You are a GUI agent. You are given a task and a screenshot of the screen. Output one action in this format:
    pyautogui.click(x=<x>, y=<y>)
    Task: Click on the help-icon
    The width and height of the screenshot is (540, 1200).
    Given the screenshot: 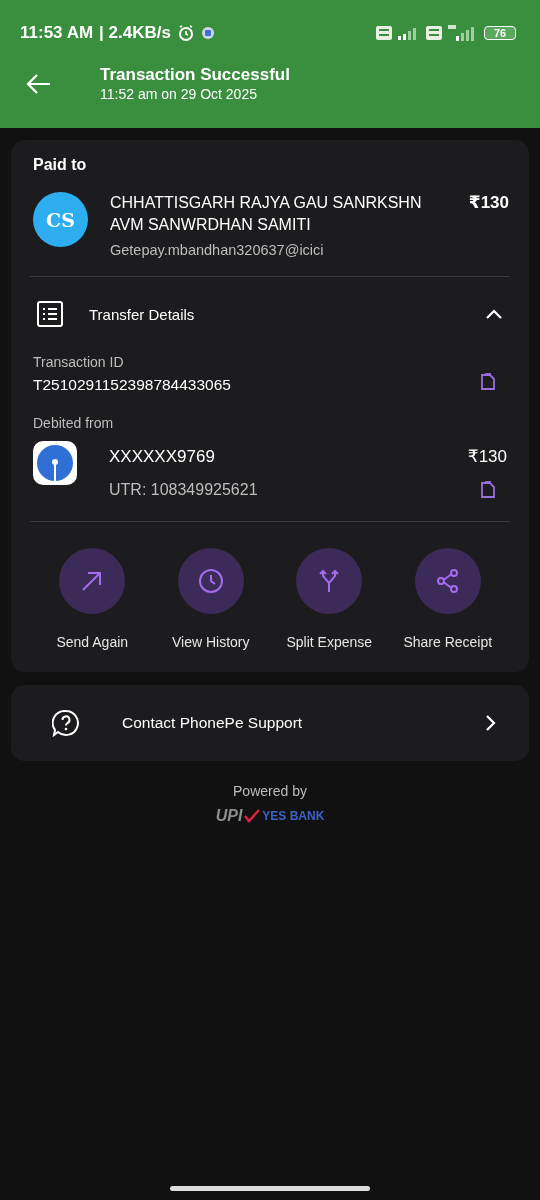 What is the action you would take?
    pyautogui.click(x=66, y=723)
    